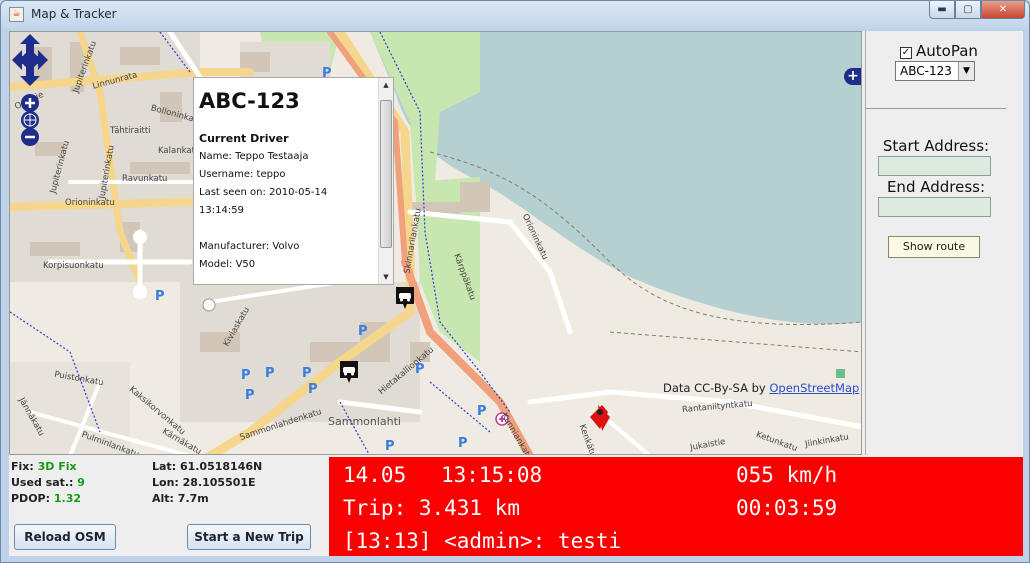  Describe the element at coordinates (16, 14) in the screenshot. I see `java-cup-icon: ☕` at that location.